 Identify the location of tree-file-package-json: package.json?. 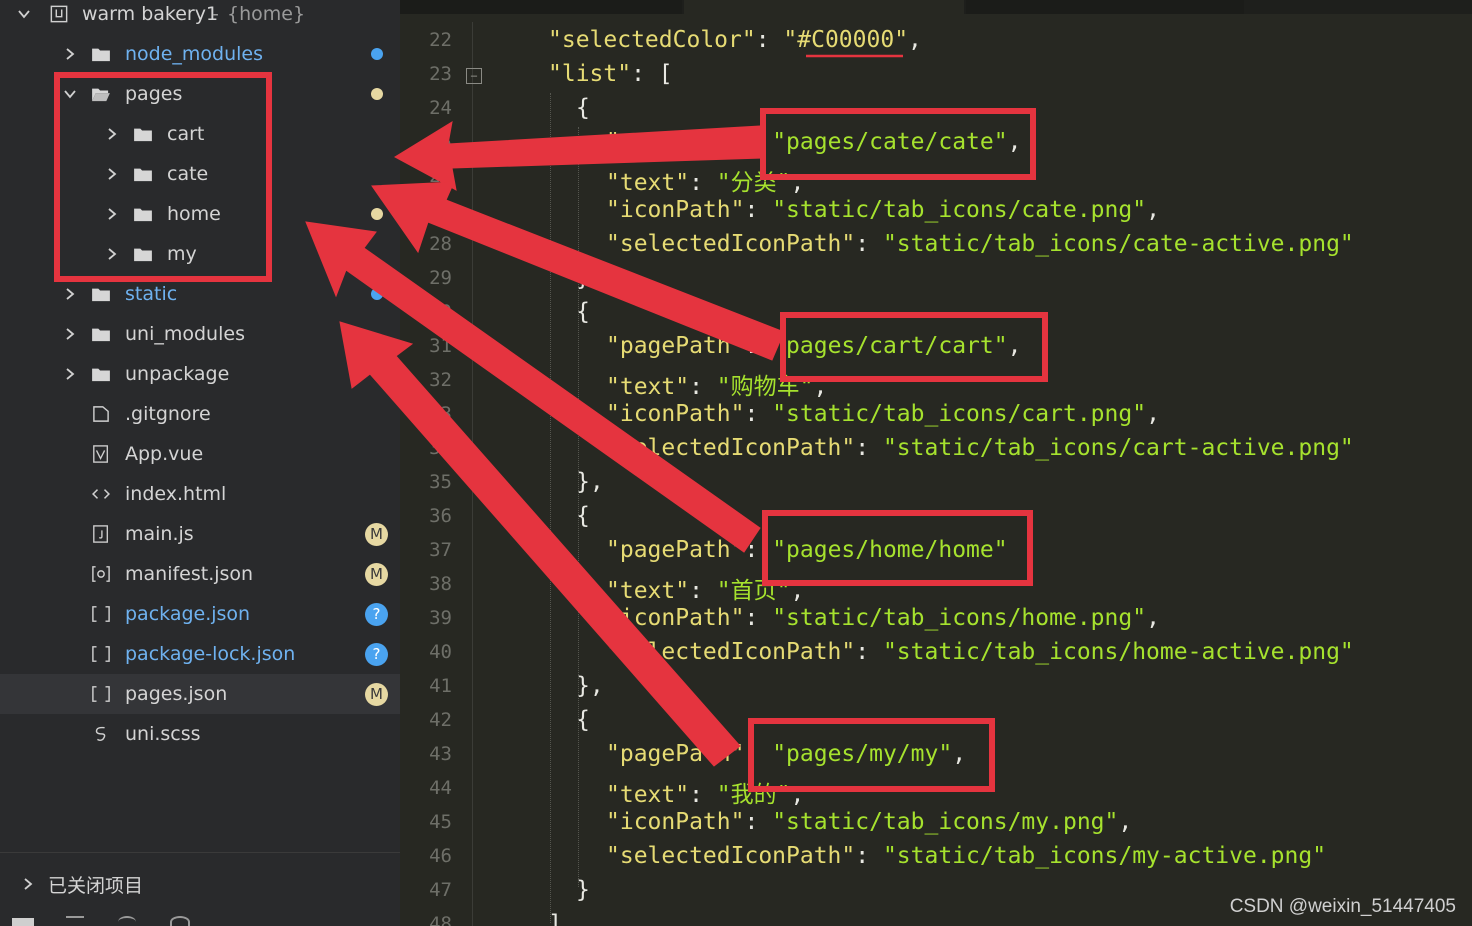
(200, 614).